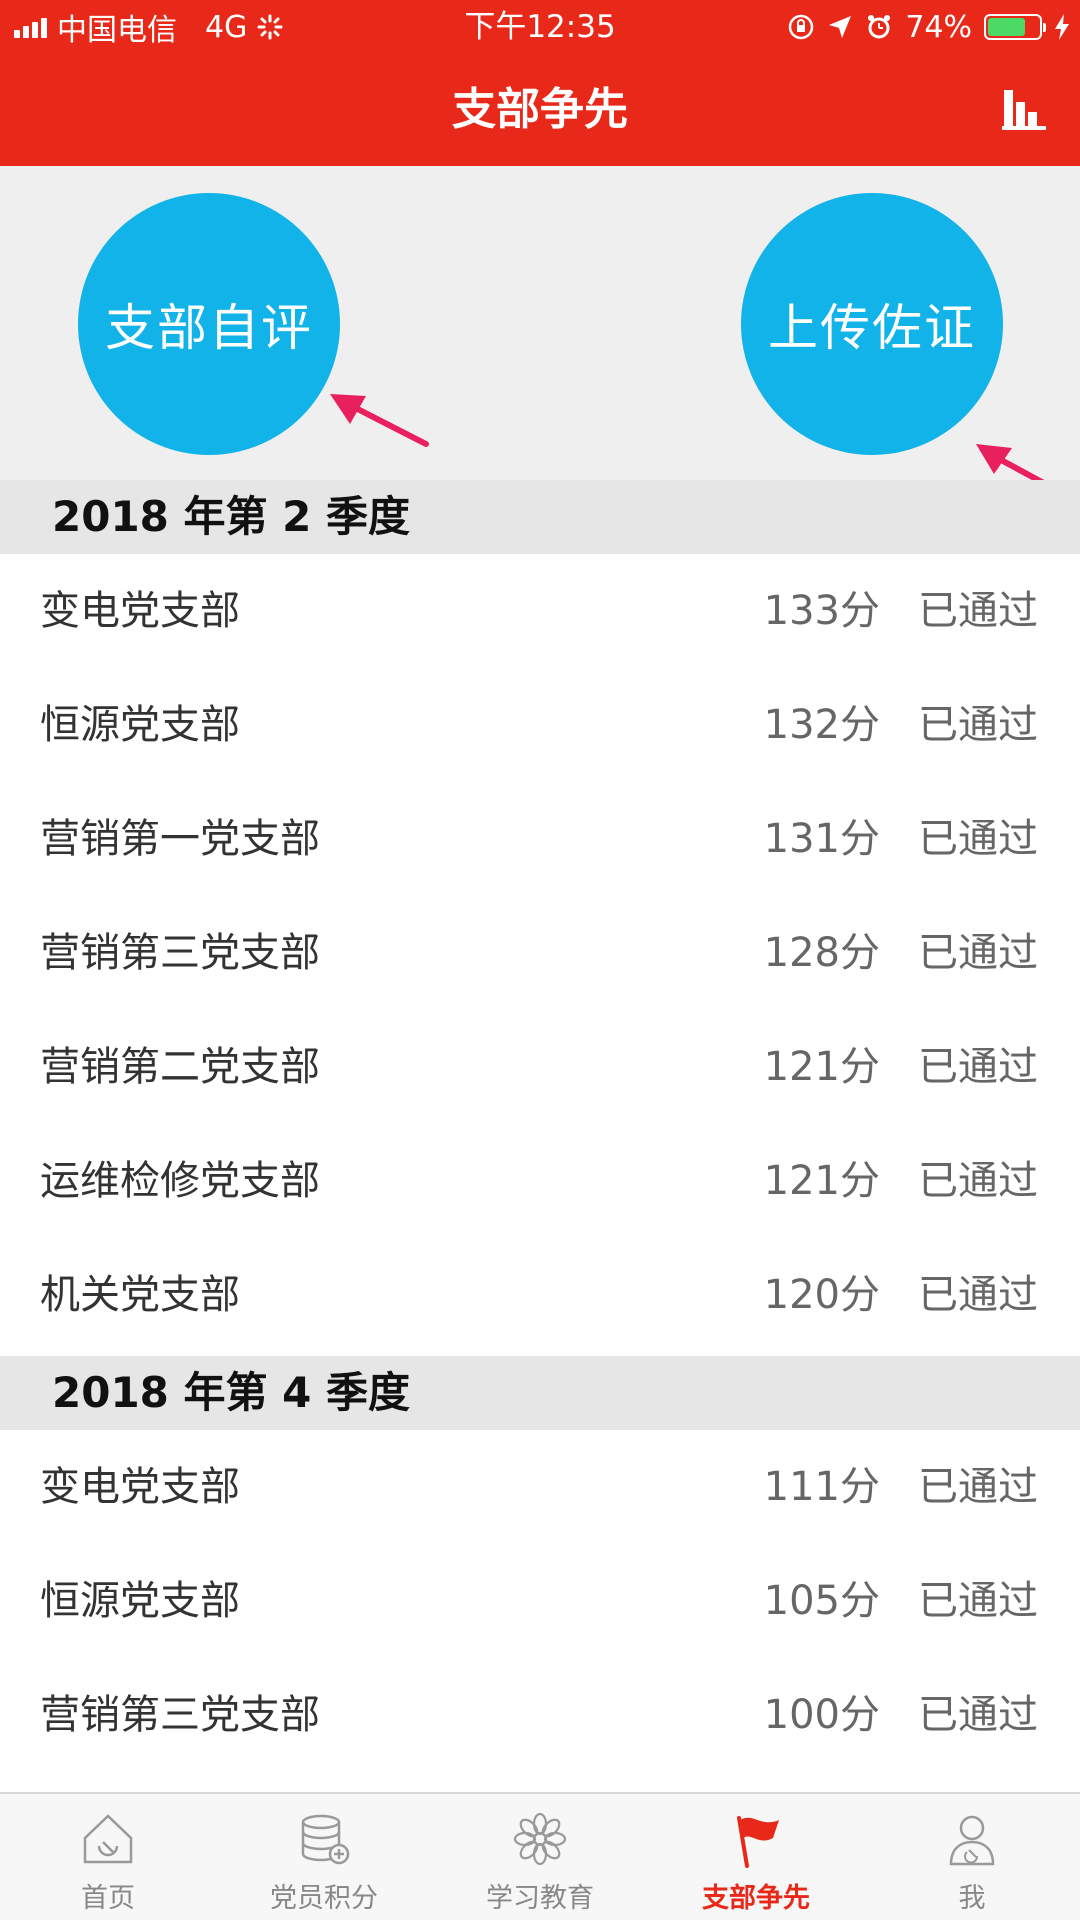  Describe the element at coordinates (821, 1487) in the screenshot. I see `branch-score: 111分` at that location.